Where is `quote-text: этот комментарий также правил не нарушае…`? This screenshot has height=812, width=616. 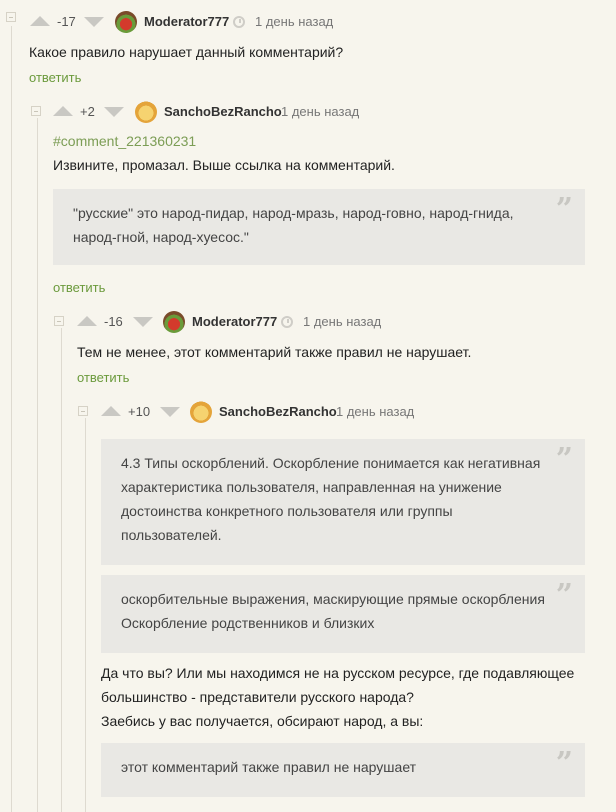 quote-text: этот комментарий также правил не нарушае… is located at coordinates (269, 767).